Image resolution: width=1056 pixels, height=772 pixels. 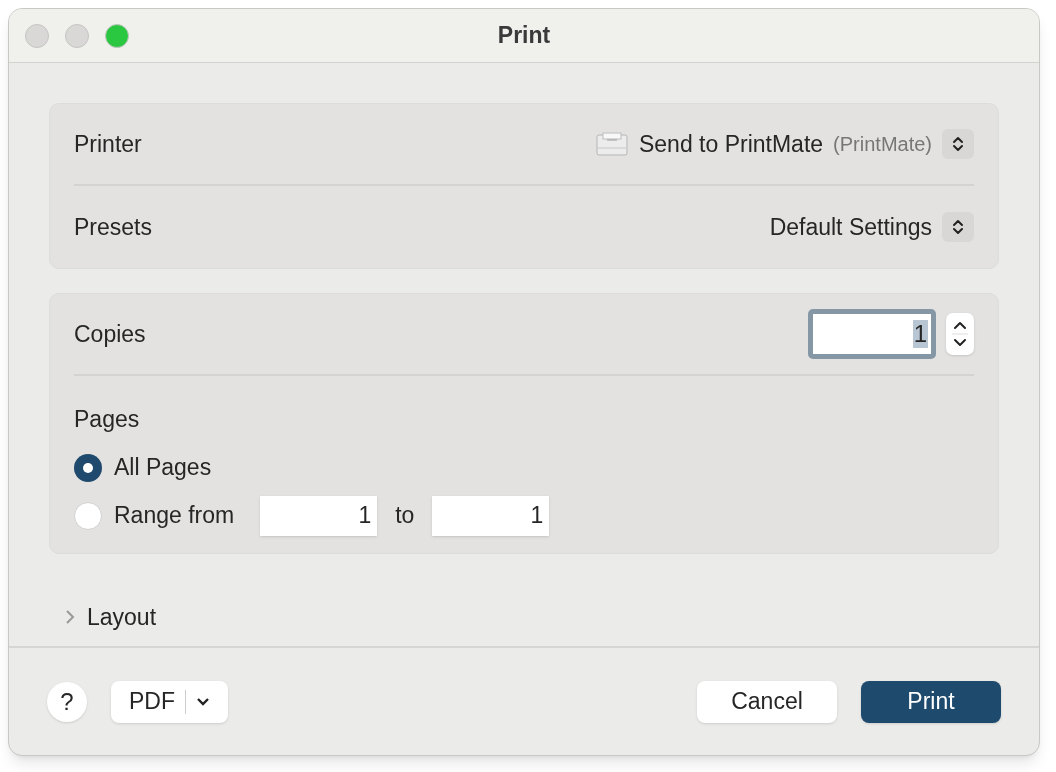 What do you see at coordinates (113, 227) in the screenshot?
I see `row-label: Presets` at bounding box center [113, 227].